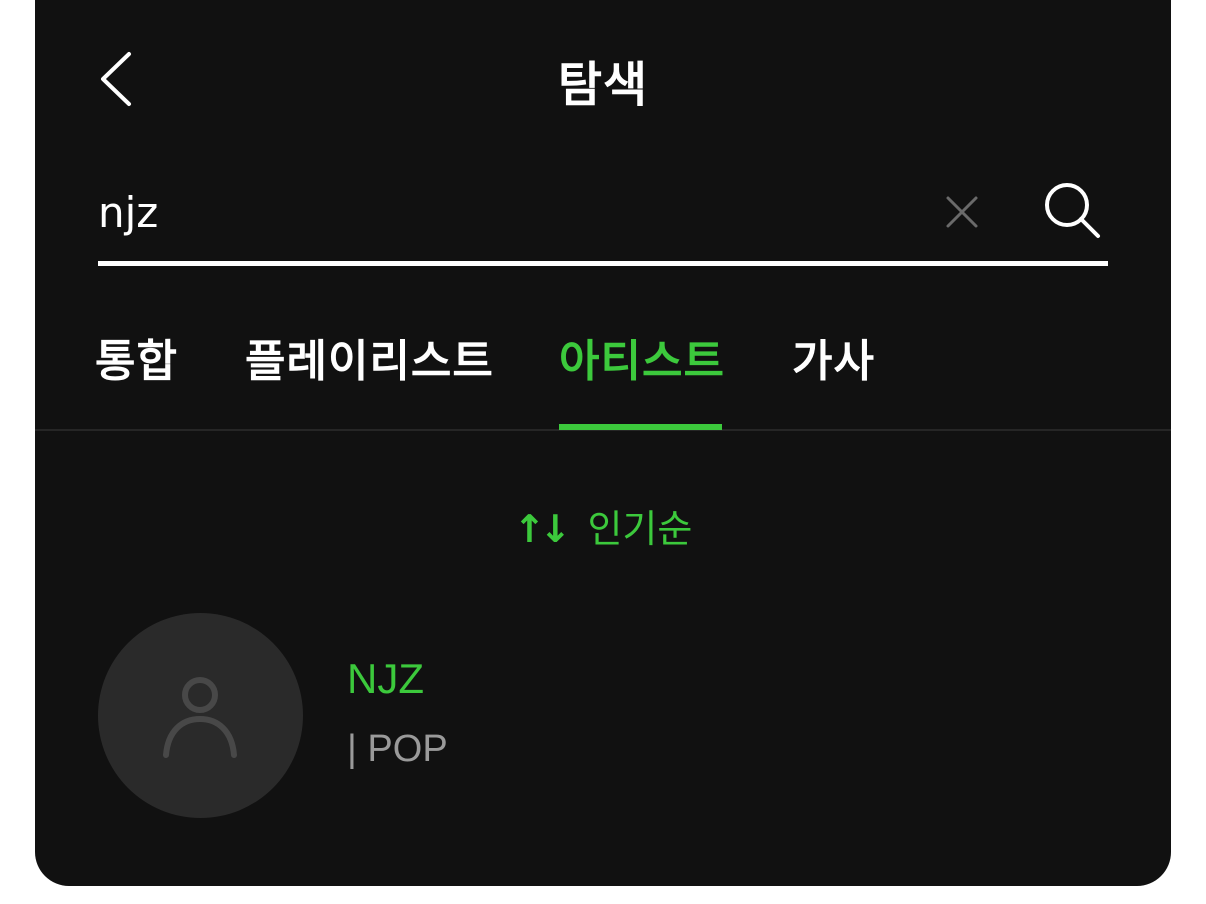  I want to click on close-icon, so click(962, 212).